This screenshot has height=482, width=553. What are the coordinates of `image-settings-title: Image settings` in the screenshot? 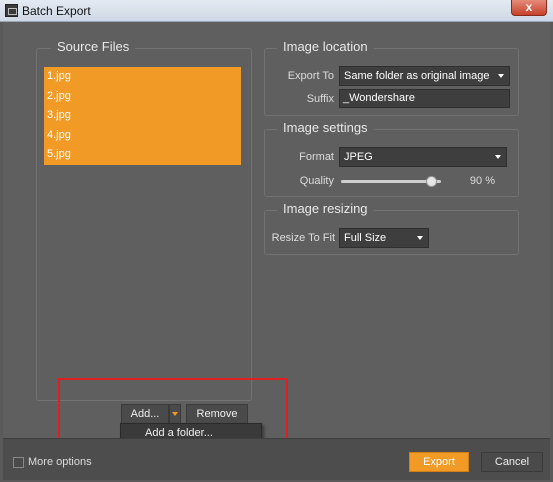 It's located at (325, 127).